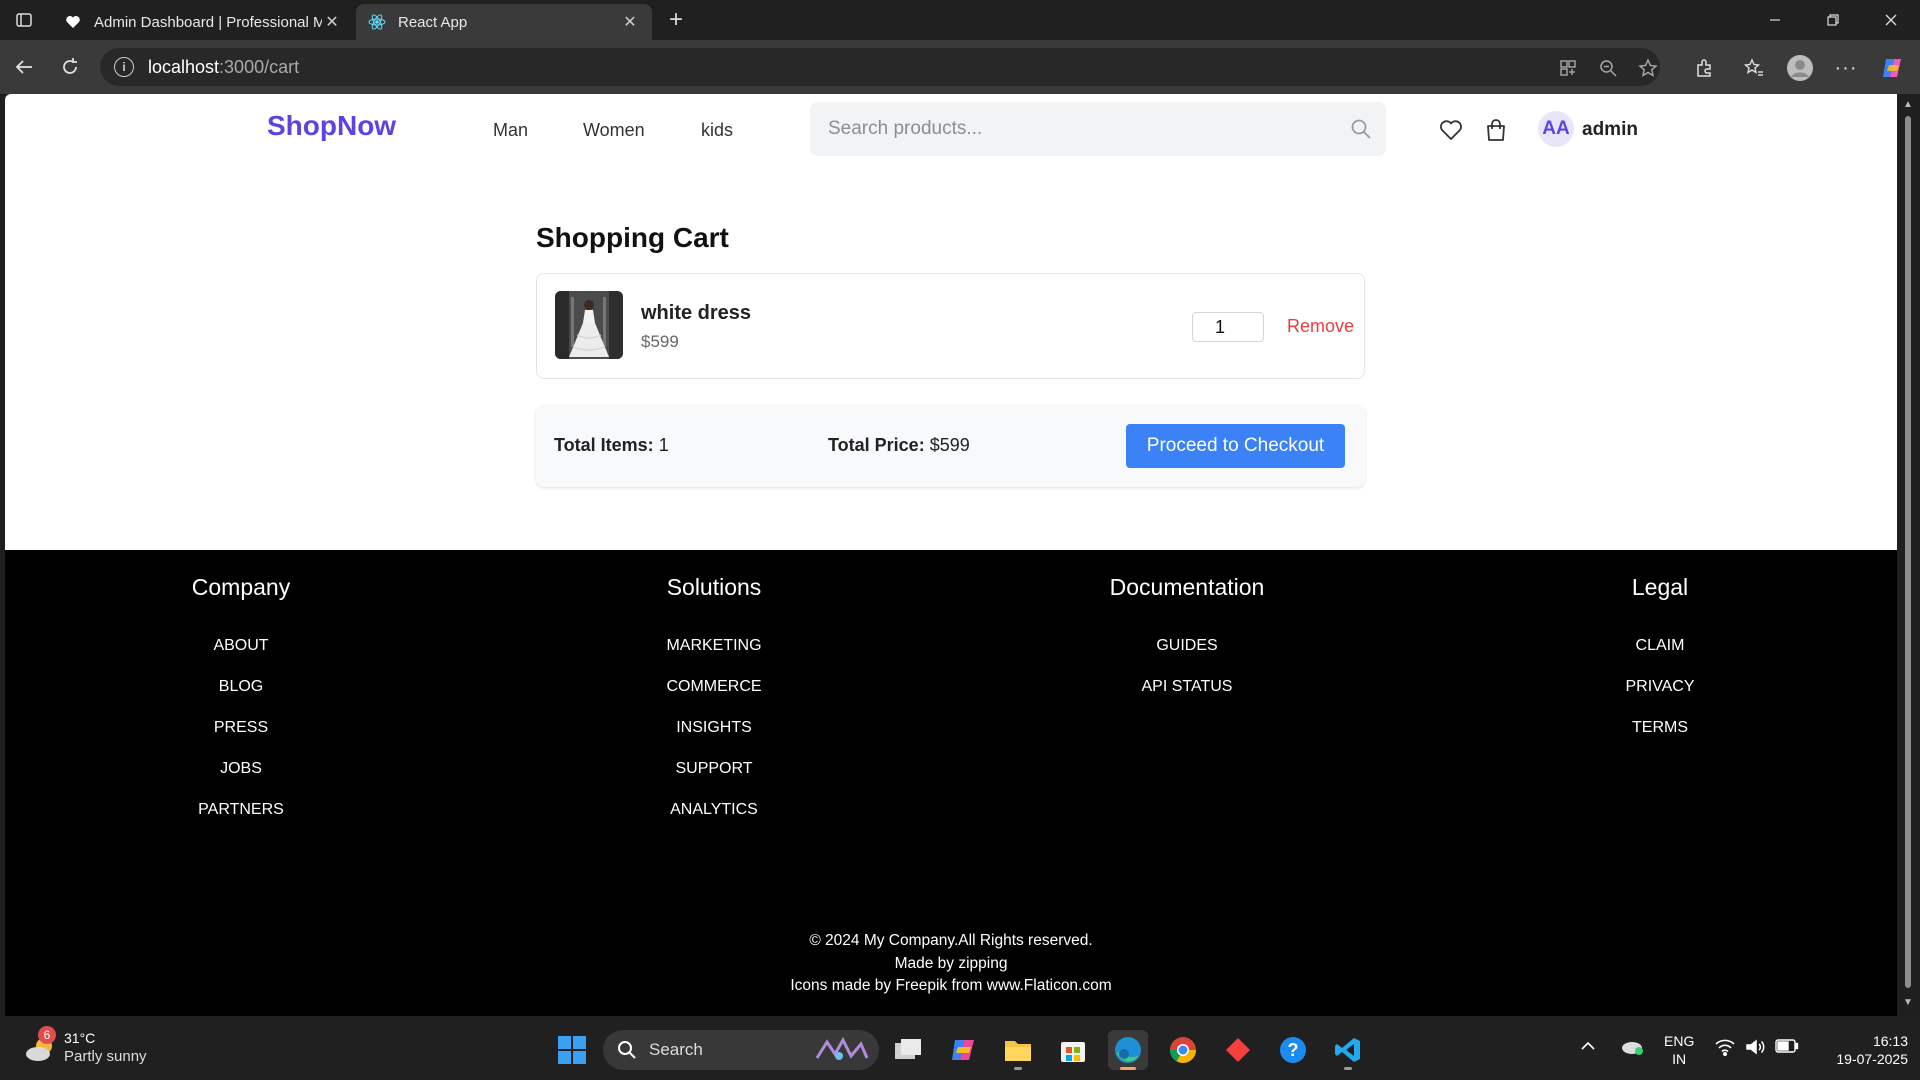 The height and width of the screenshot is (1080, 1920). Describe the element at coordinates (1860, 1050) in the screenshot. I see `clock: 16:13 19-07-2025` at that location.